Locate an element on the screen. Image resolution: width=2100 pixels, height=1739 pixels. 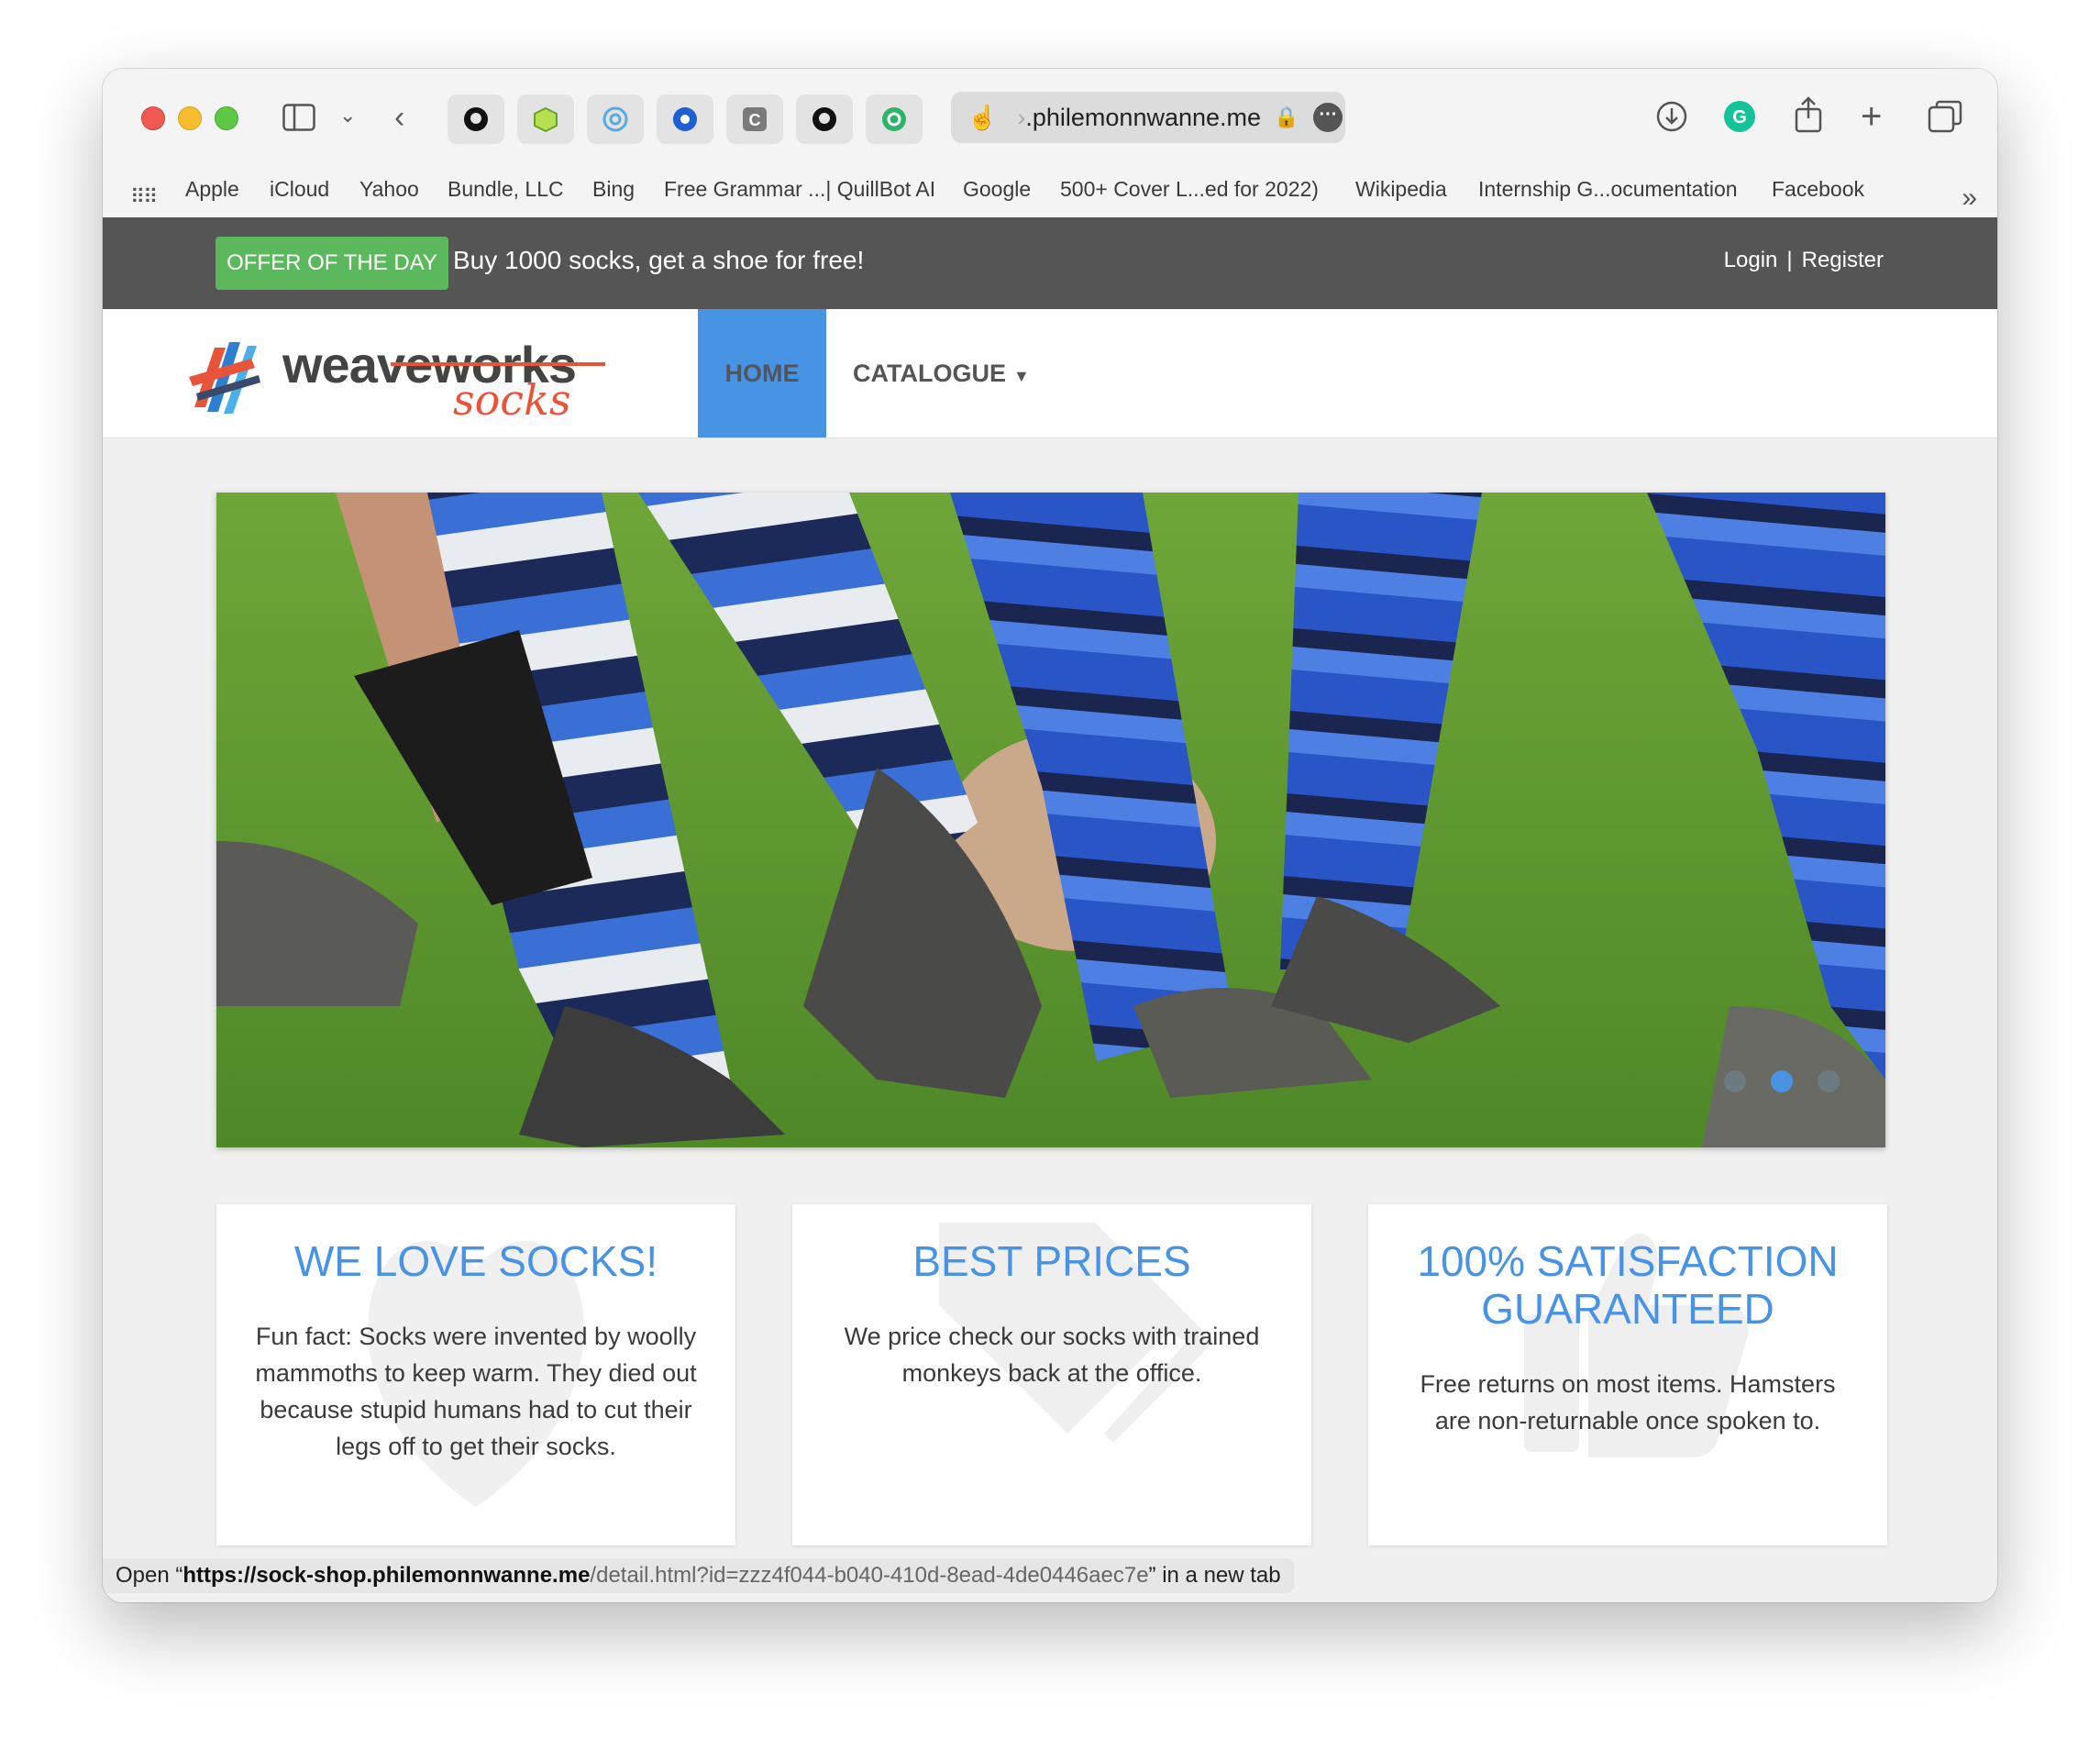
auth-links: Login | Register is located at coordinates (1804, 260).